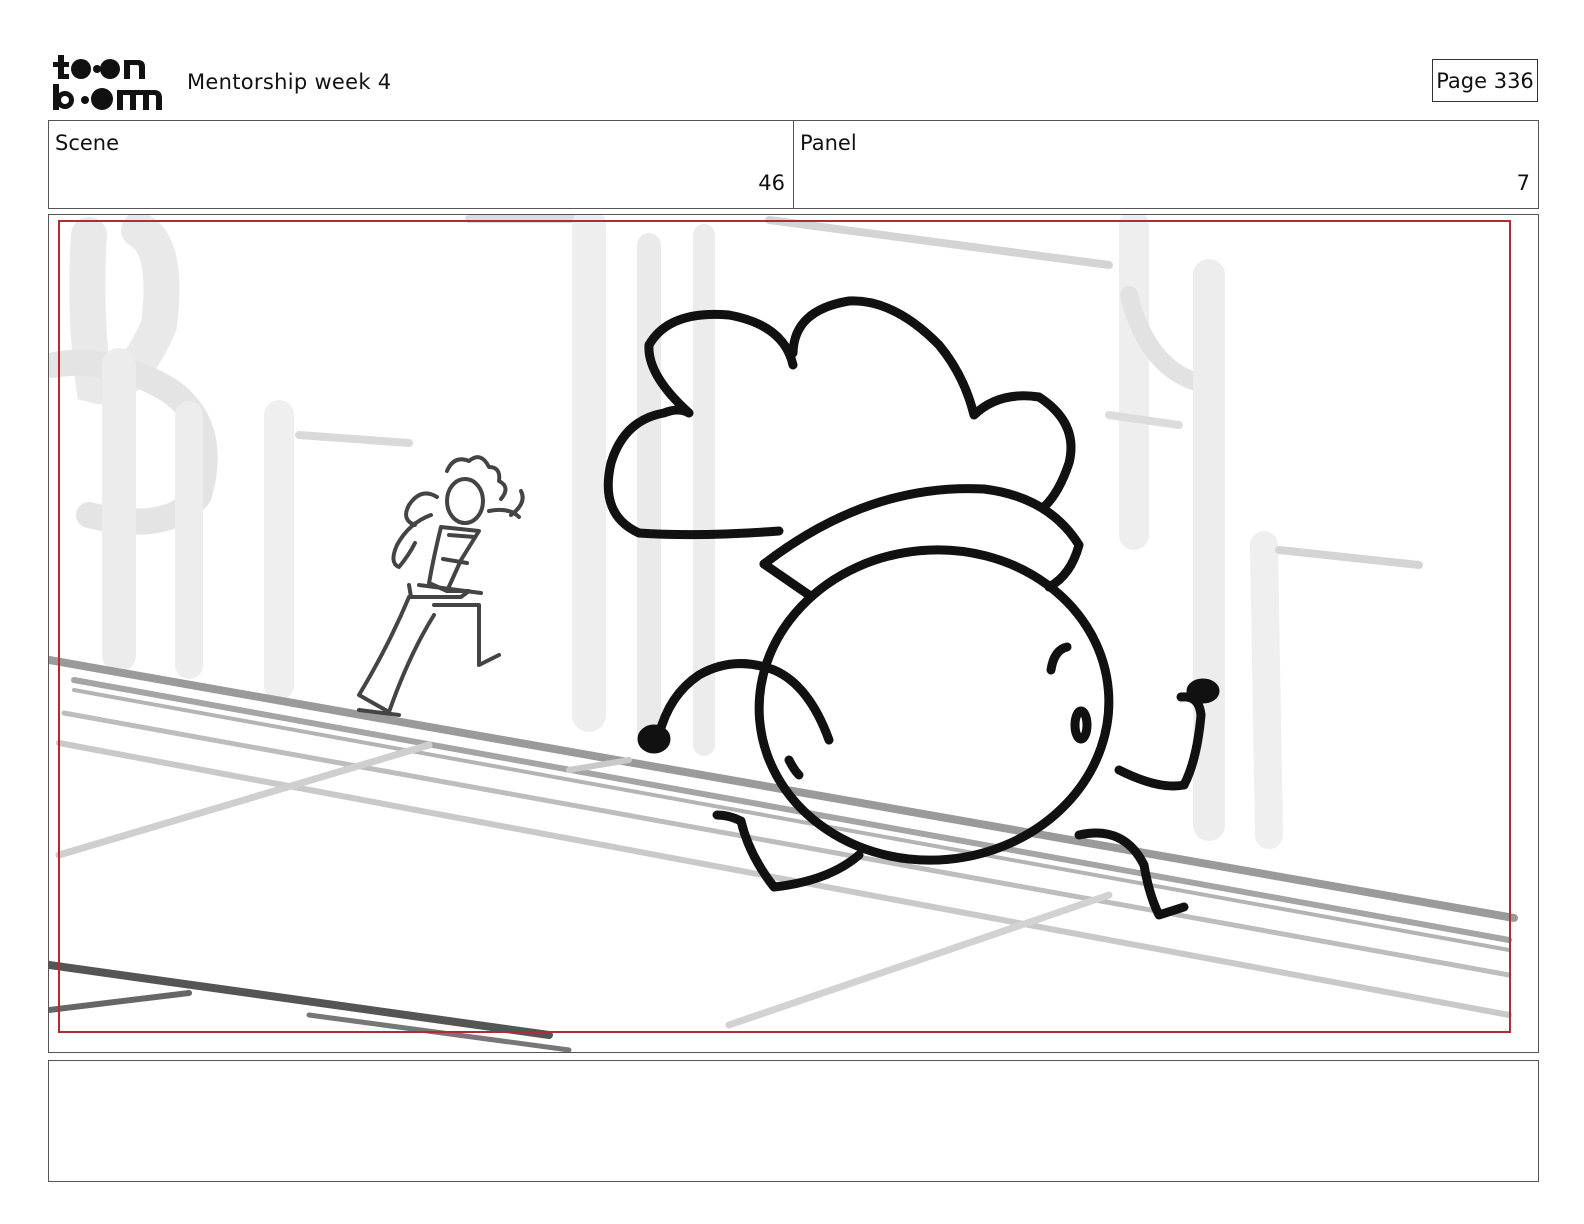  I want to click on panel-cell: Panel 7, so click(1165, 164).